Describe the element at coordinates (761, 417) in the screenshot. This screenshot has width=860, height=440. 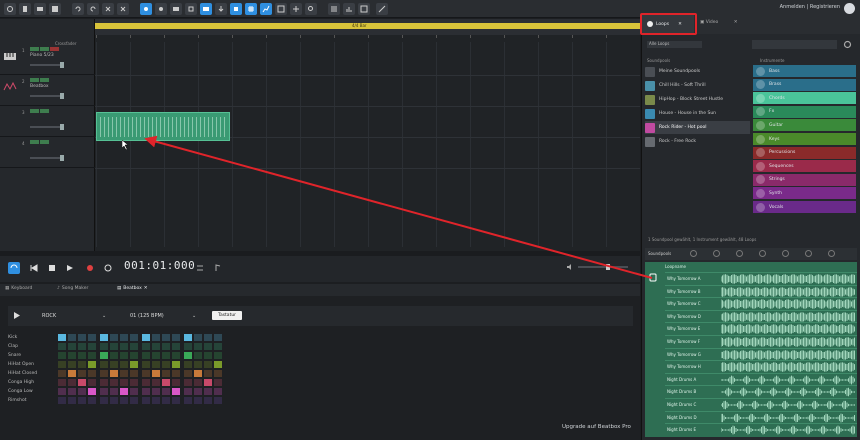
I see `loop-row: Night Drums D` at that location.